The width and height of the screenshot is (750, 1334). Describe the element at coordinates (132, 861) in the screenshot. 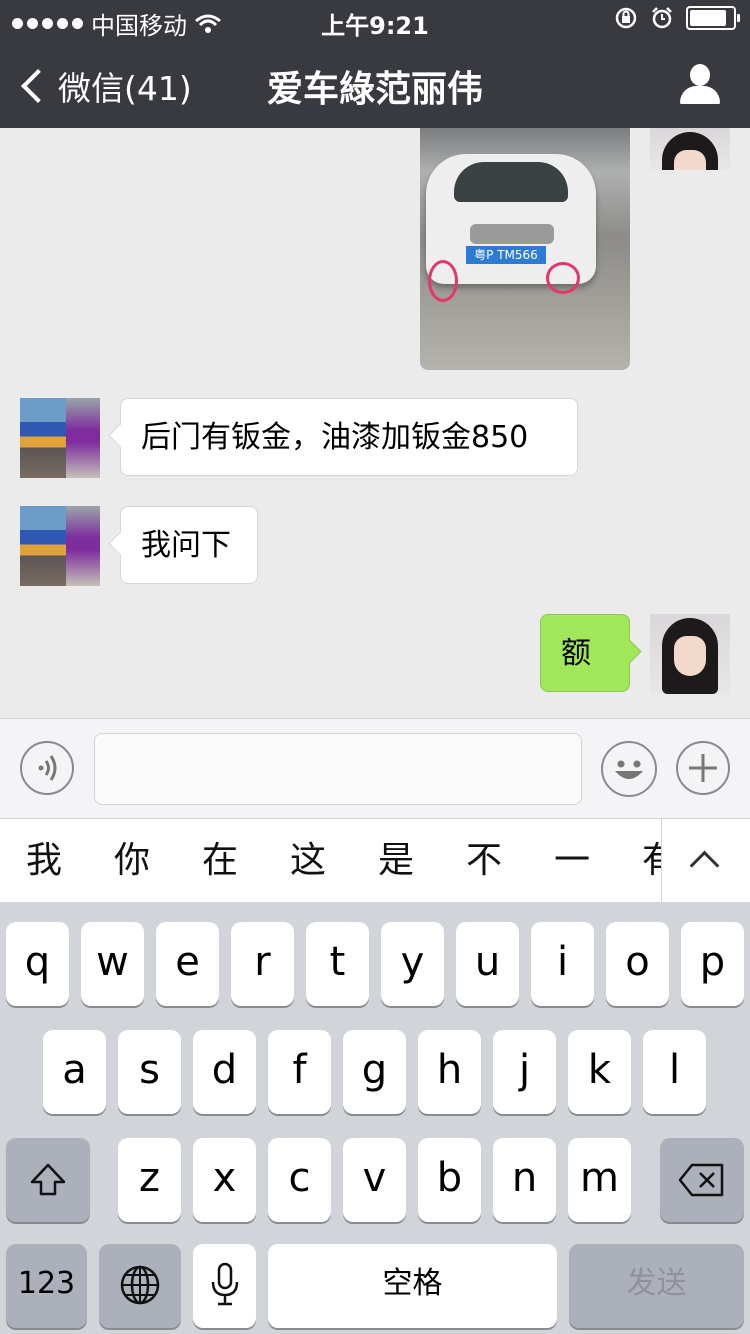

I see `candidate-word: 你` at that location.